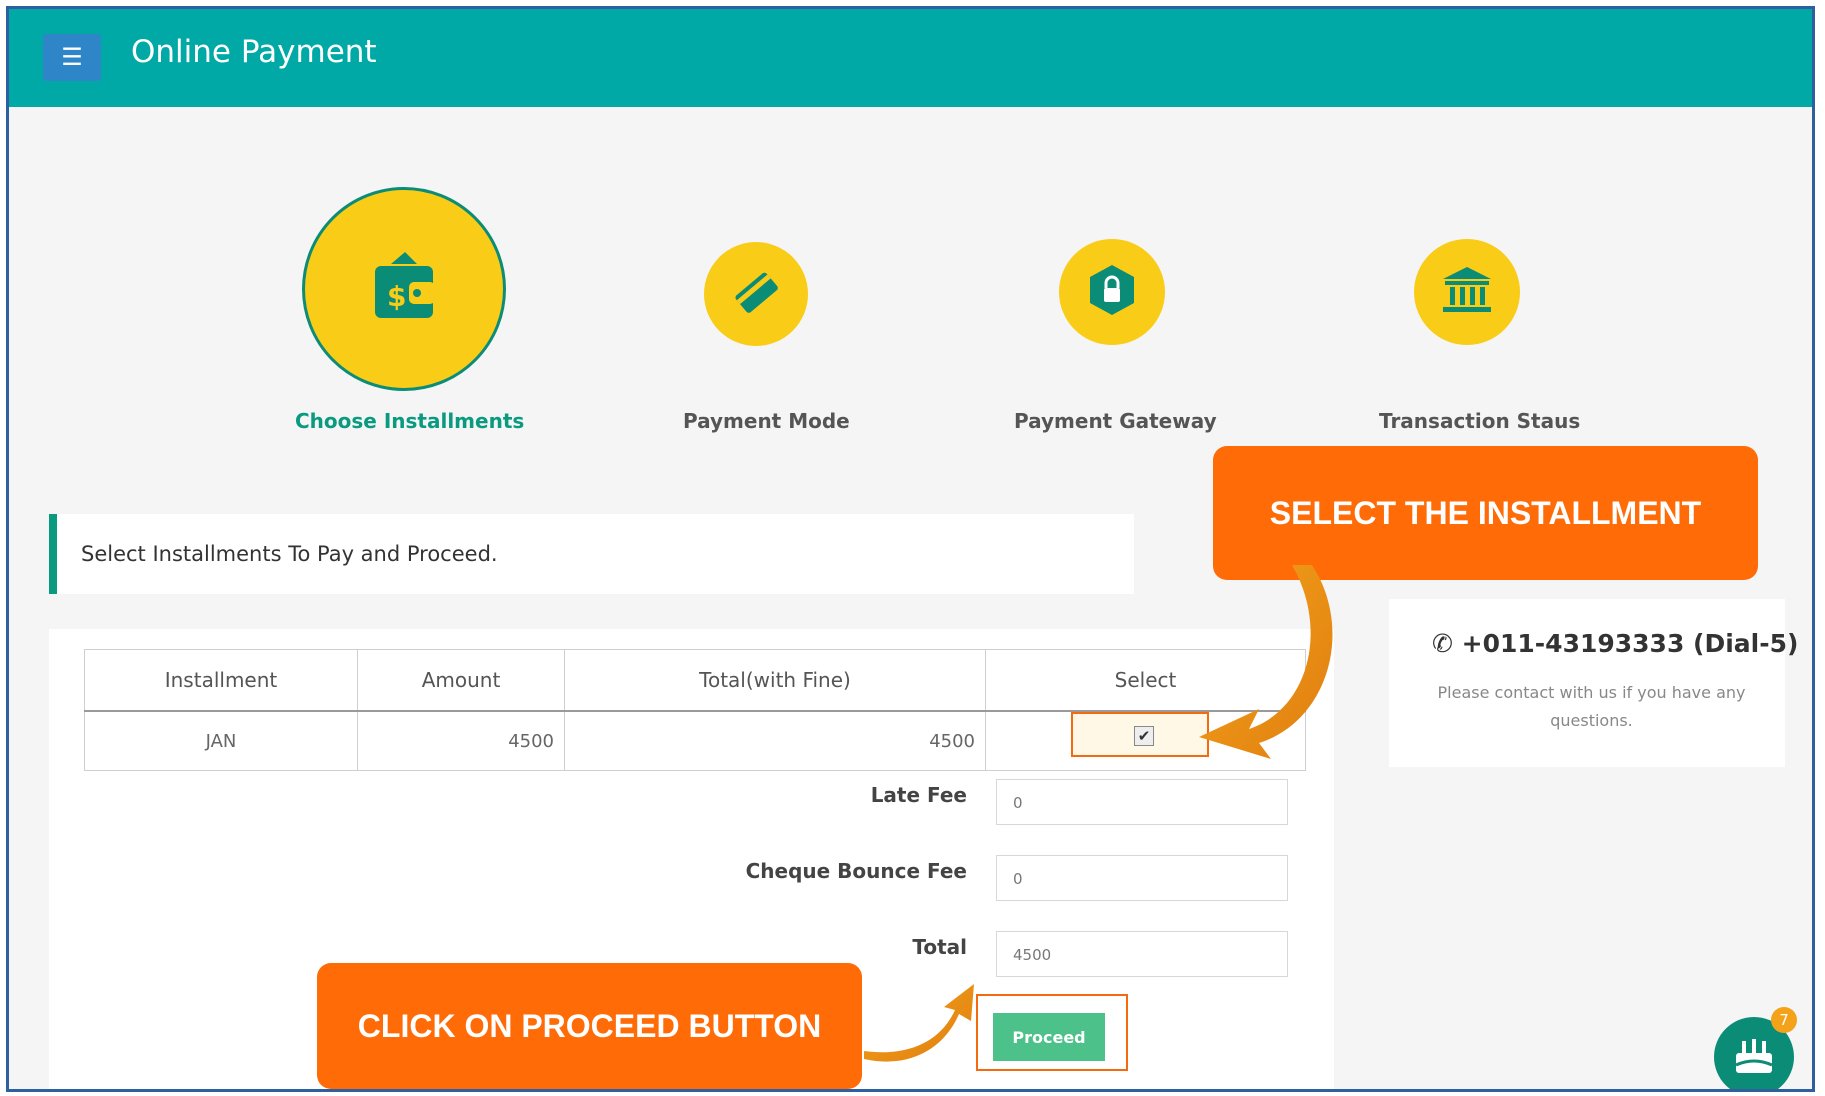  I want to click on arrow-to-proceed, so click(919, 1023).